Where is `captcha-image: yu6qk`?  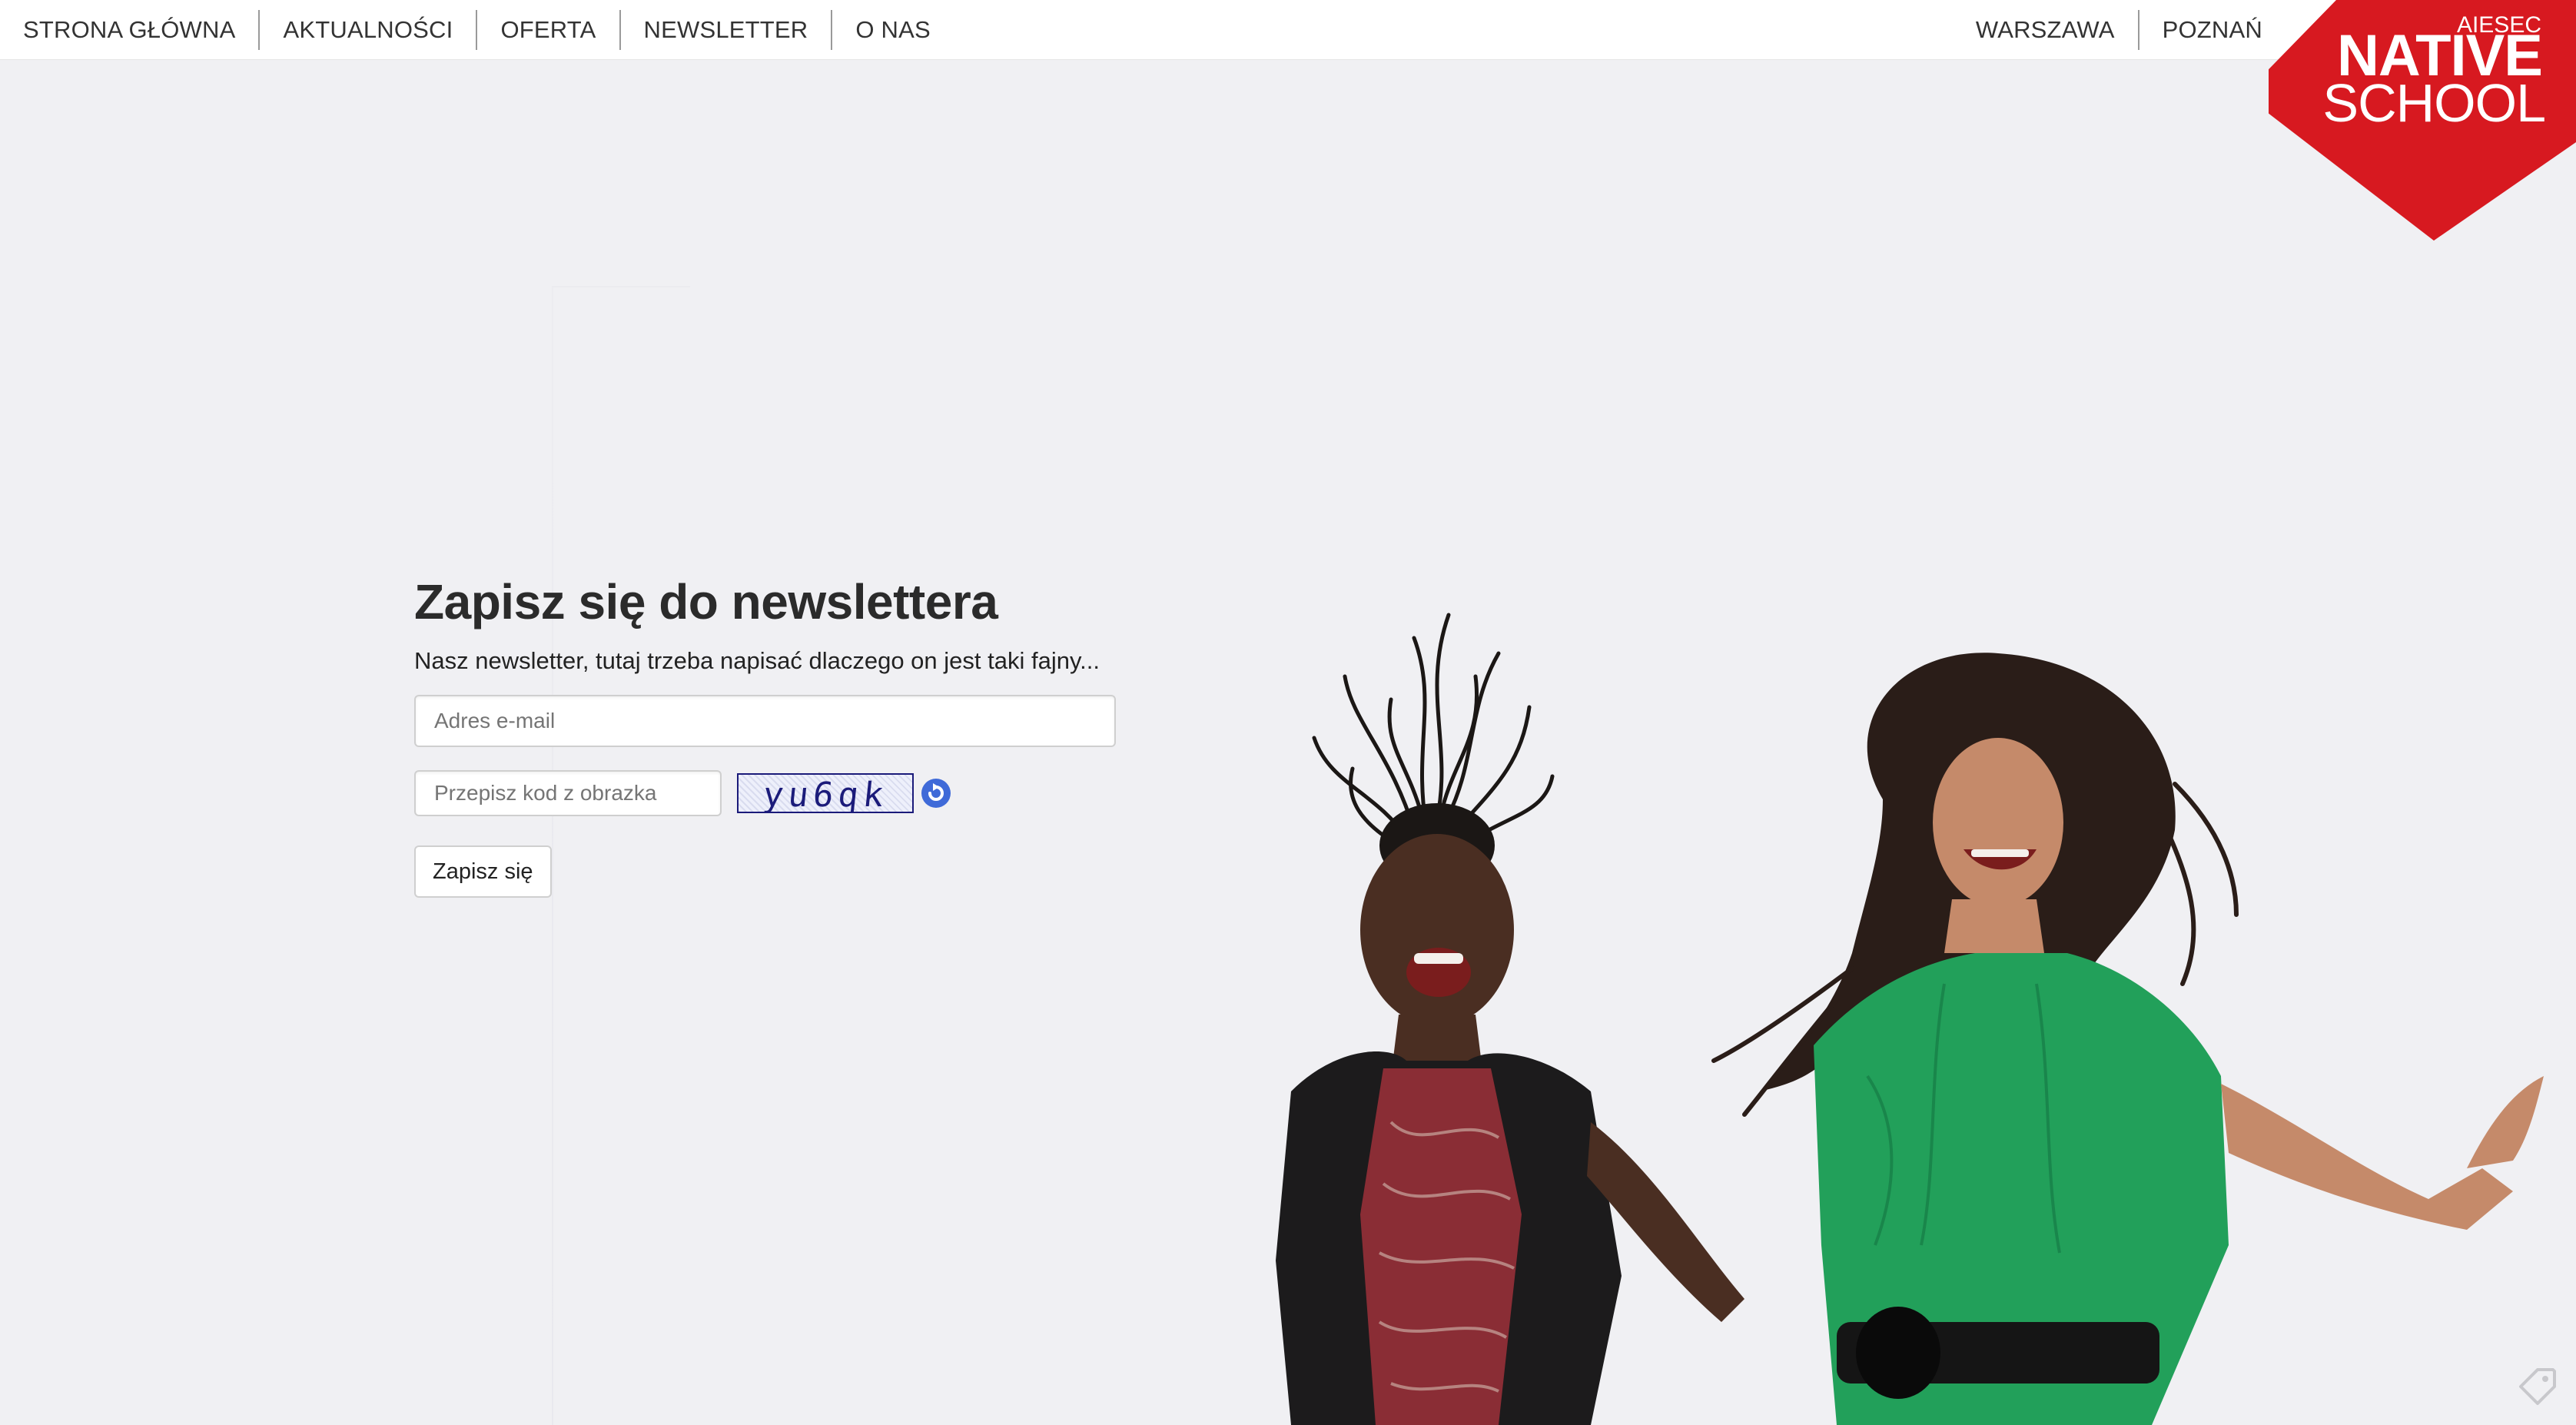
captcha-image: yu6qk is located at coordinates (825, 793).